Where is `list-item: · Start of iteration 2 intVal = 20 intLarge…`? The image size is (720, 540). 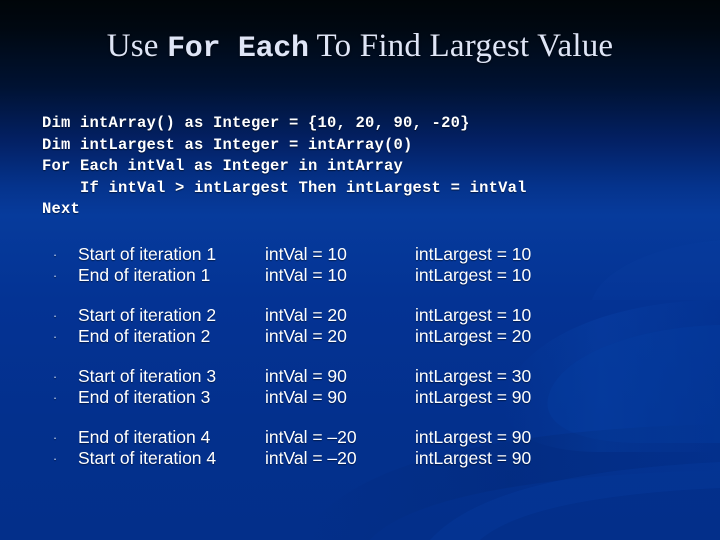
list-item: · Start of iteration 2 intVal = 20 intLarge… is located at coordinates (360, 315).